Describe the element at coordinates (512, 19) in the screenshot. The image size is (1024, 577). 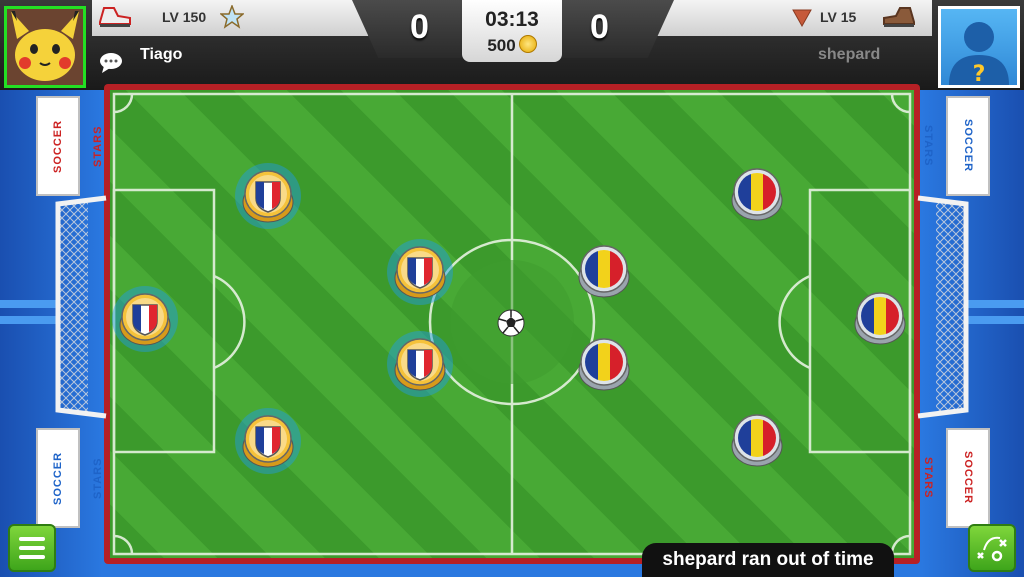
I see `match-timer: 03:13` at that location.